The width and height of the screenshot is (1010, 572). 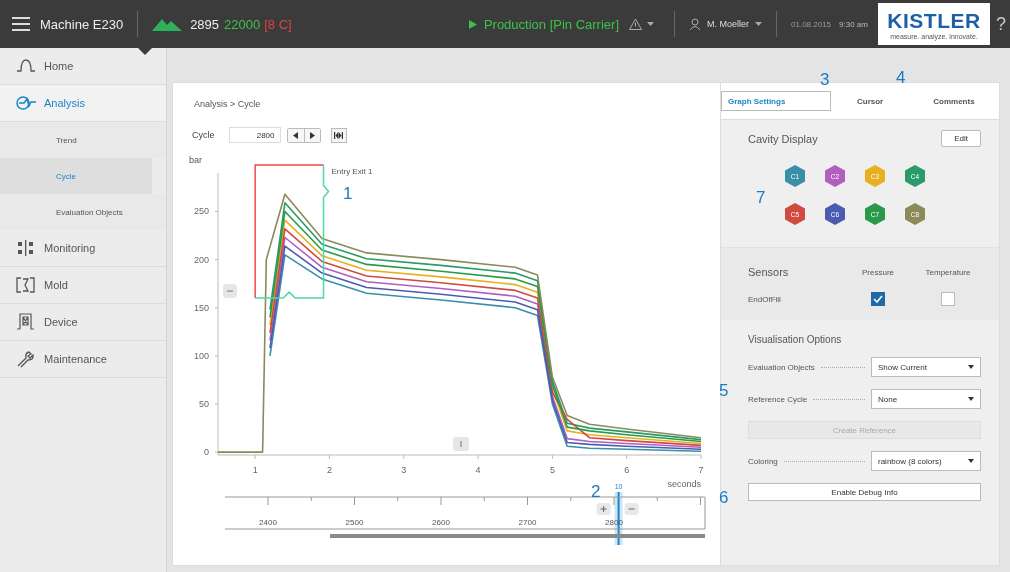 What do you see at coordinates (769, 272) in the screenshot?
I see `section-title: Sensors` at bounding box center [769, 272].